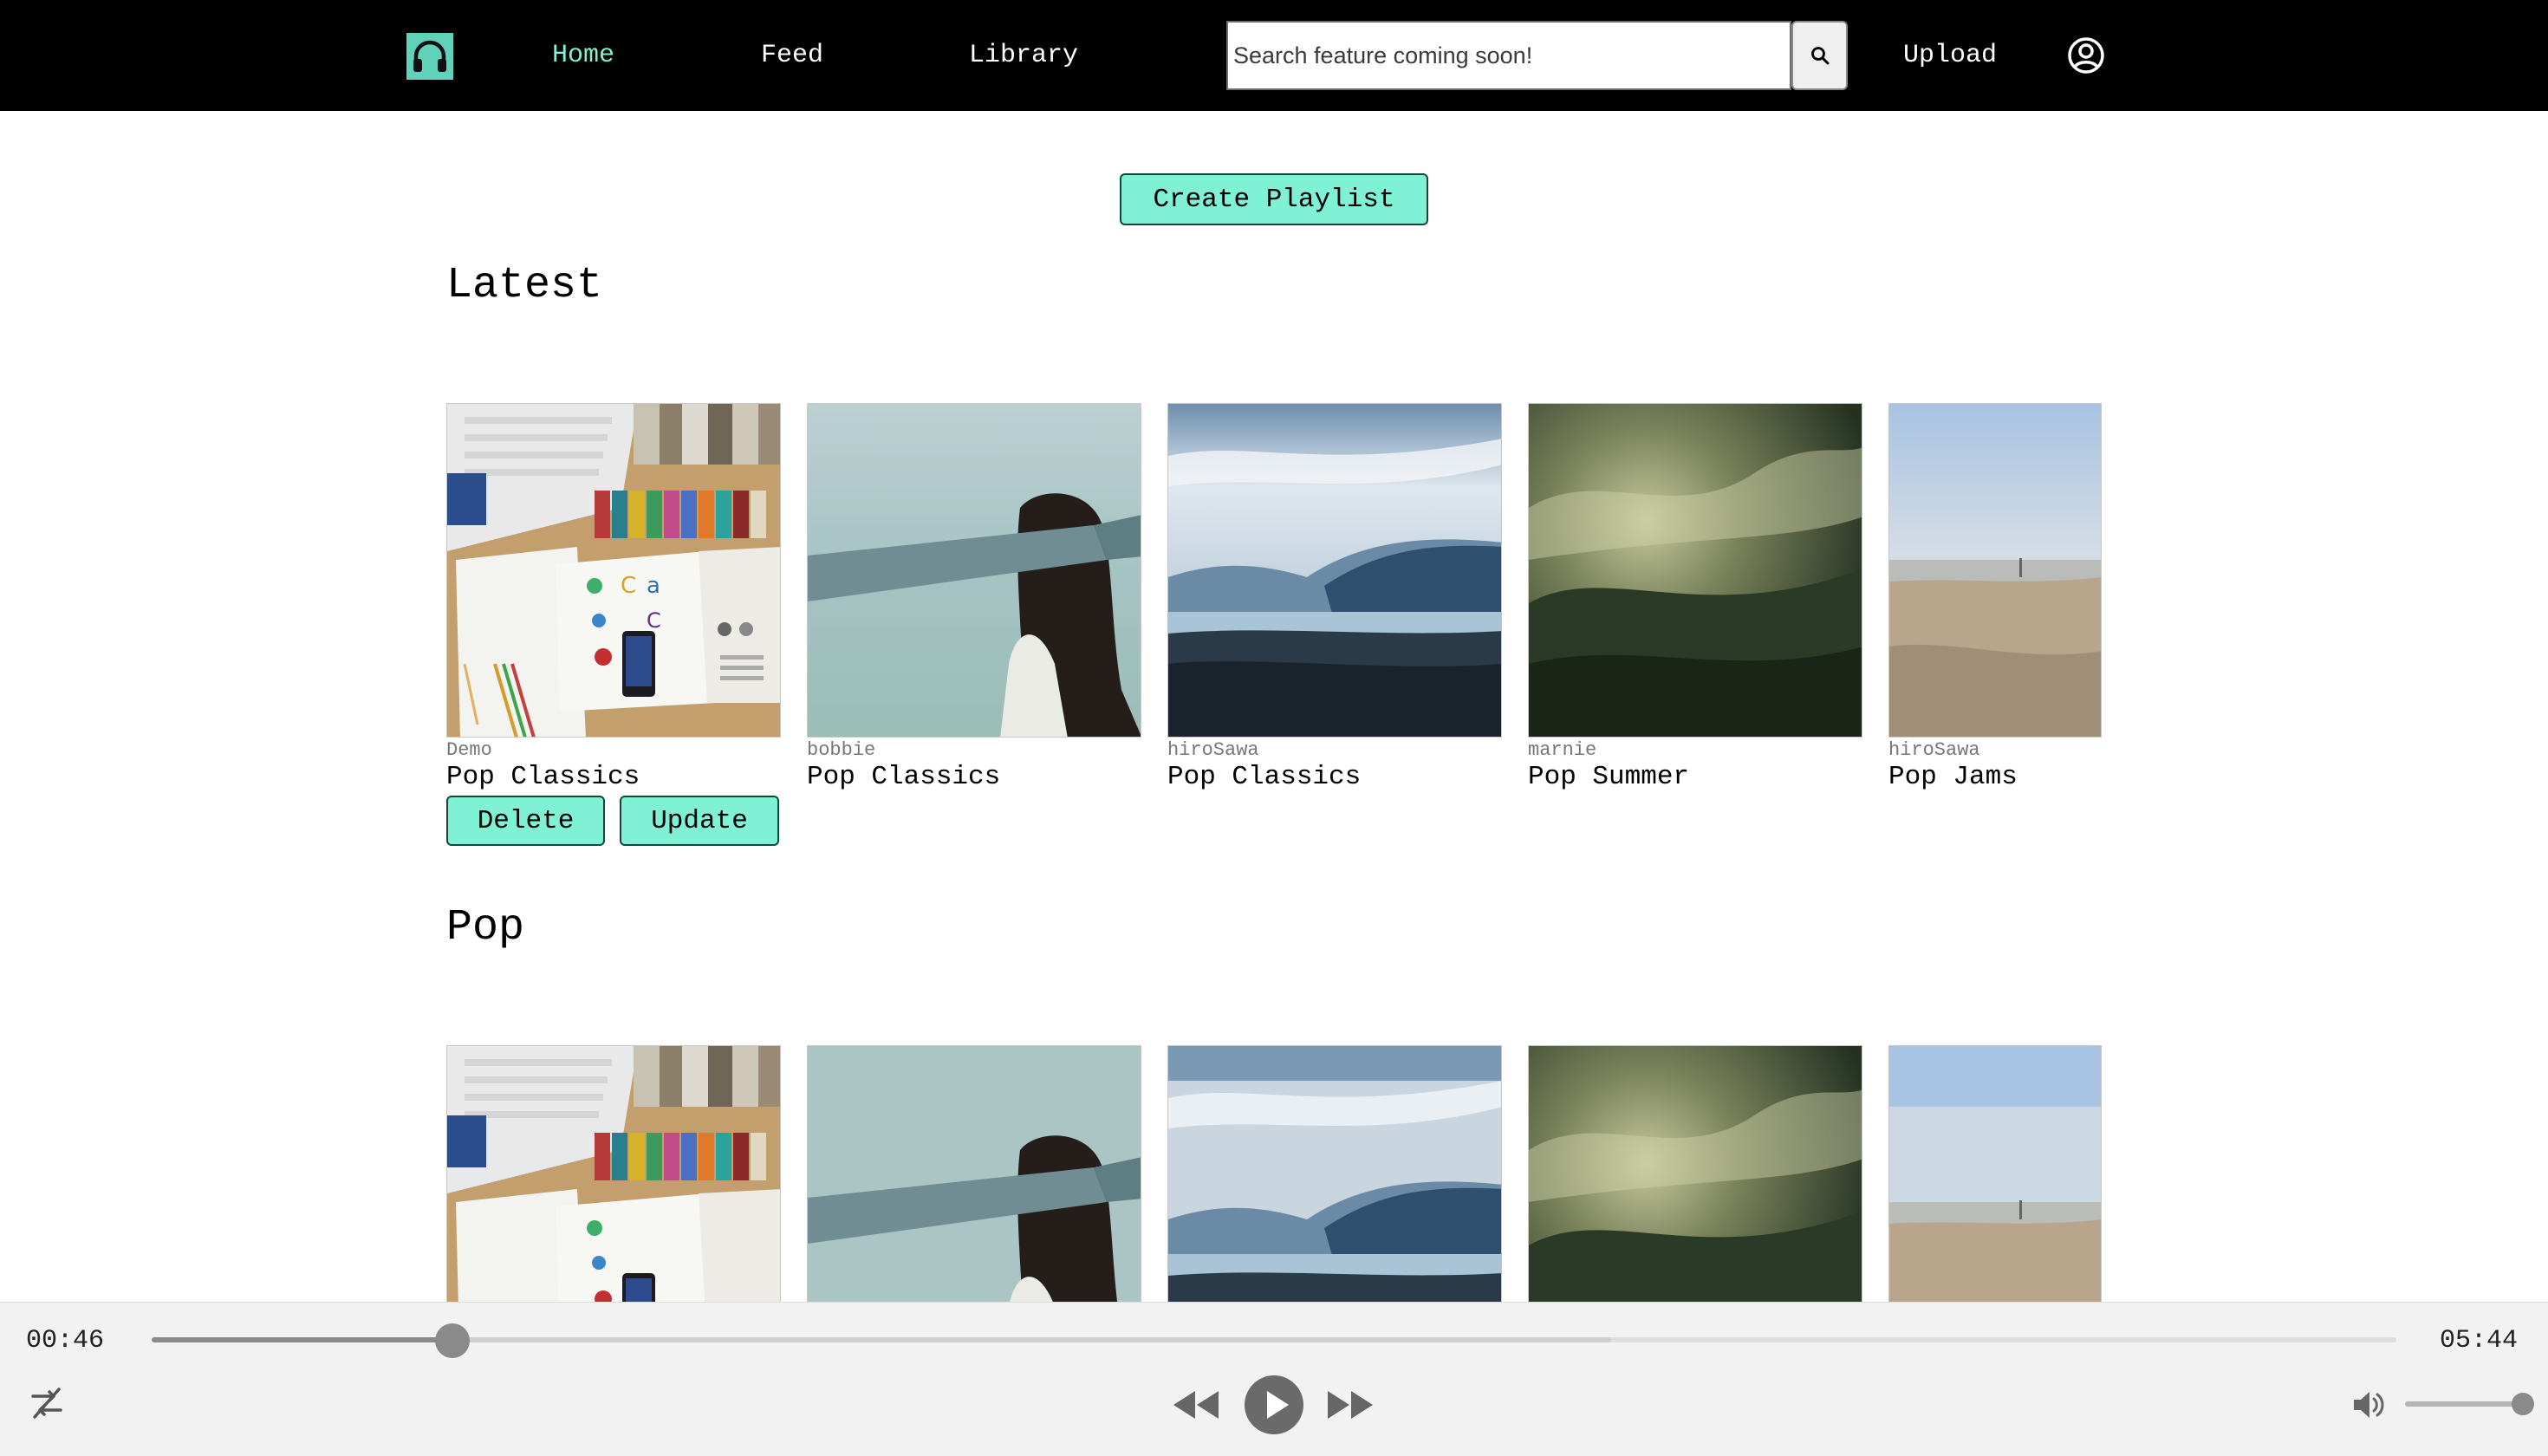 This screenshot has width=2548, height=1456. What do you see at coordinates (429, 56) in the screenshot?
I see `headphones-icon` at bounding box center [429, 56].